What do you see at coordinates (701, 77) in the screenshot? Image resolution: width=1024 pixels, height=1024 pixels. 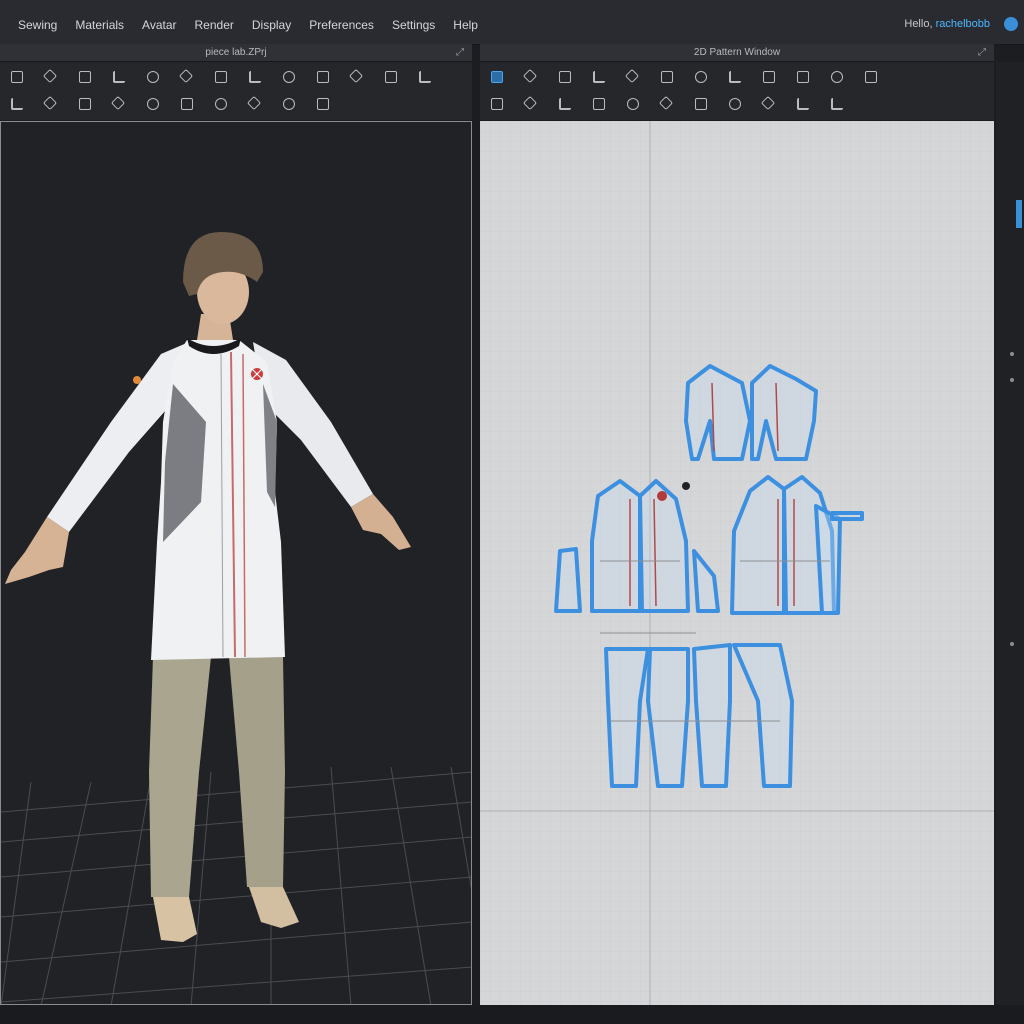 I see `circle-icon` at bounding box center [701, 77].